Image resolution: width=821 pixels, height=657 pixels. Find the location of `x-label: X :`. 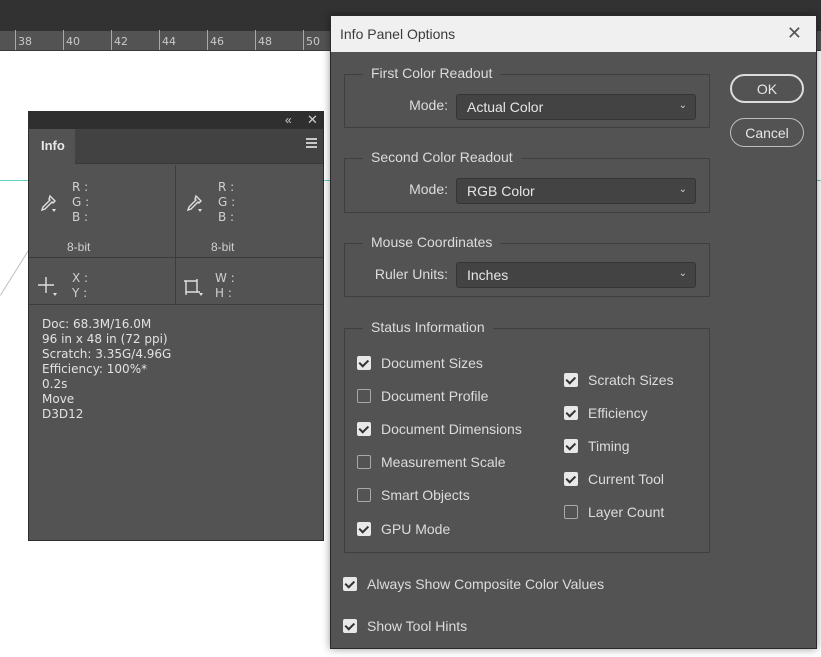

x-label: X : is located at coordinates (80, 278).